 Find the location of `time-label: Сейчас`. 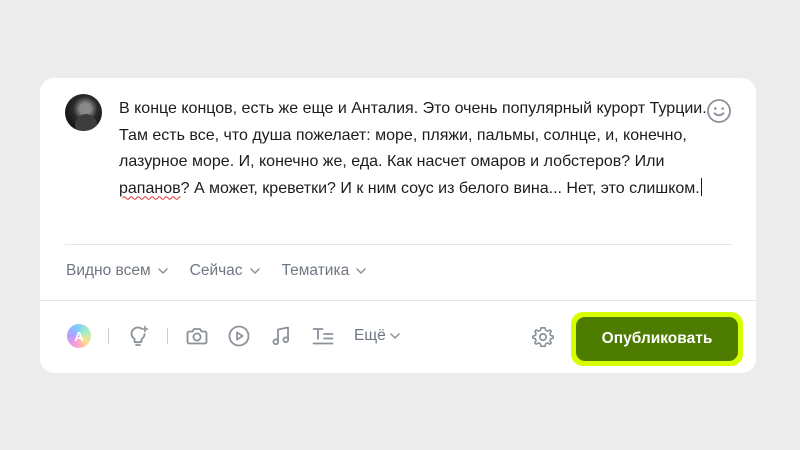

time-label: Сейчас is located at coordinates (216, 270).